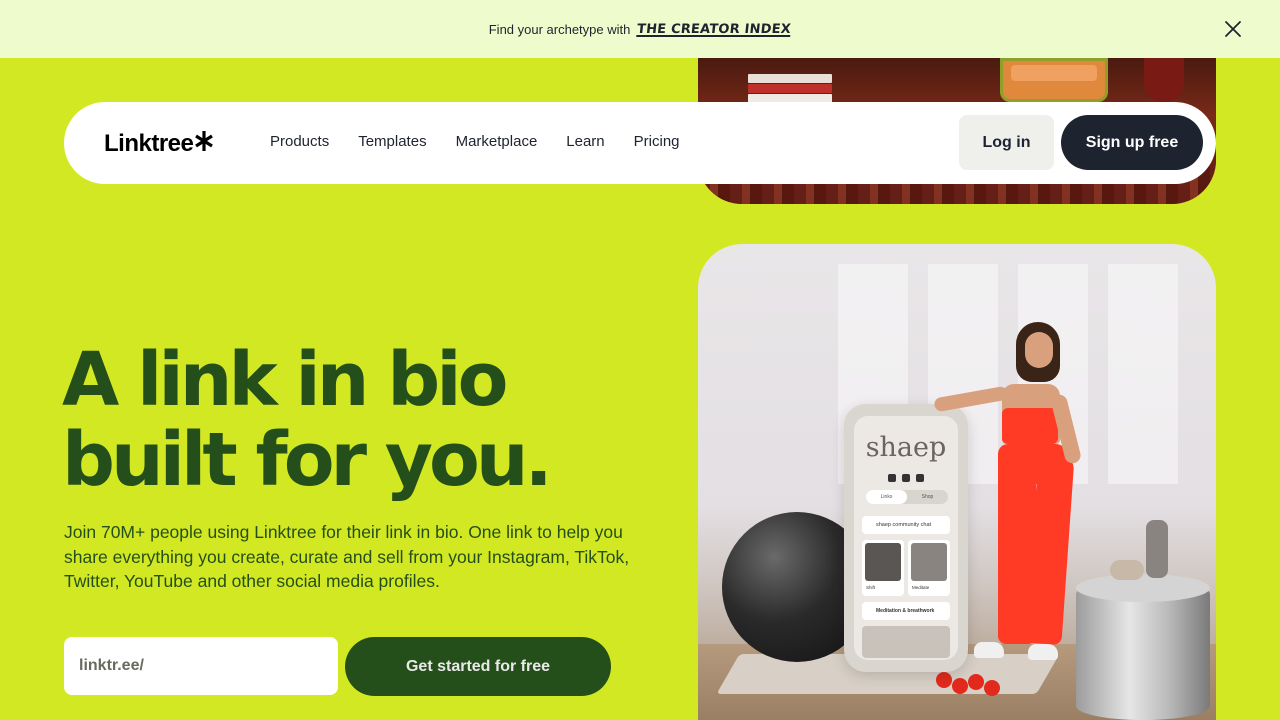 The width and height of the screenshot is (1280, 720). What do you see at coordinates (478, 666) in the screenshot?
I see `get-started-button: Get started for free` at bounding box center [478, 666].